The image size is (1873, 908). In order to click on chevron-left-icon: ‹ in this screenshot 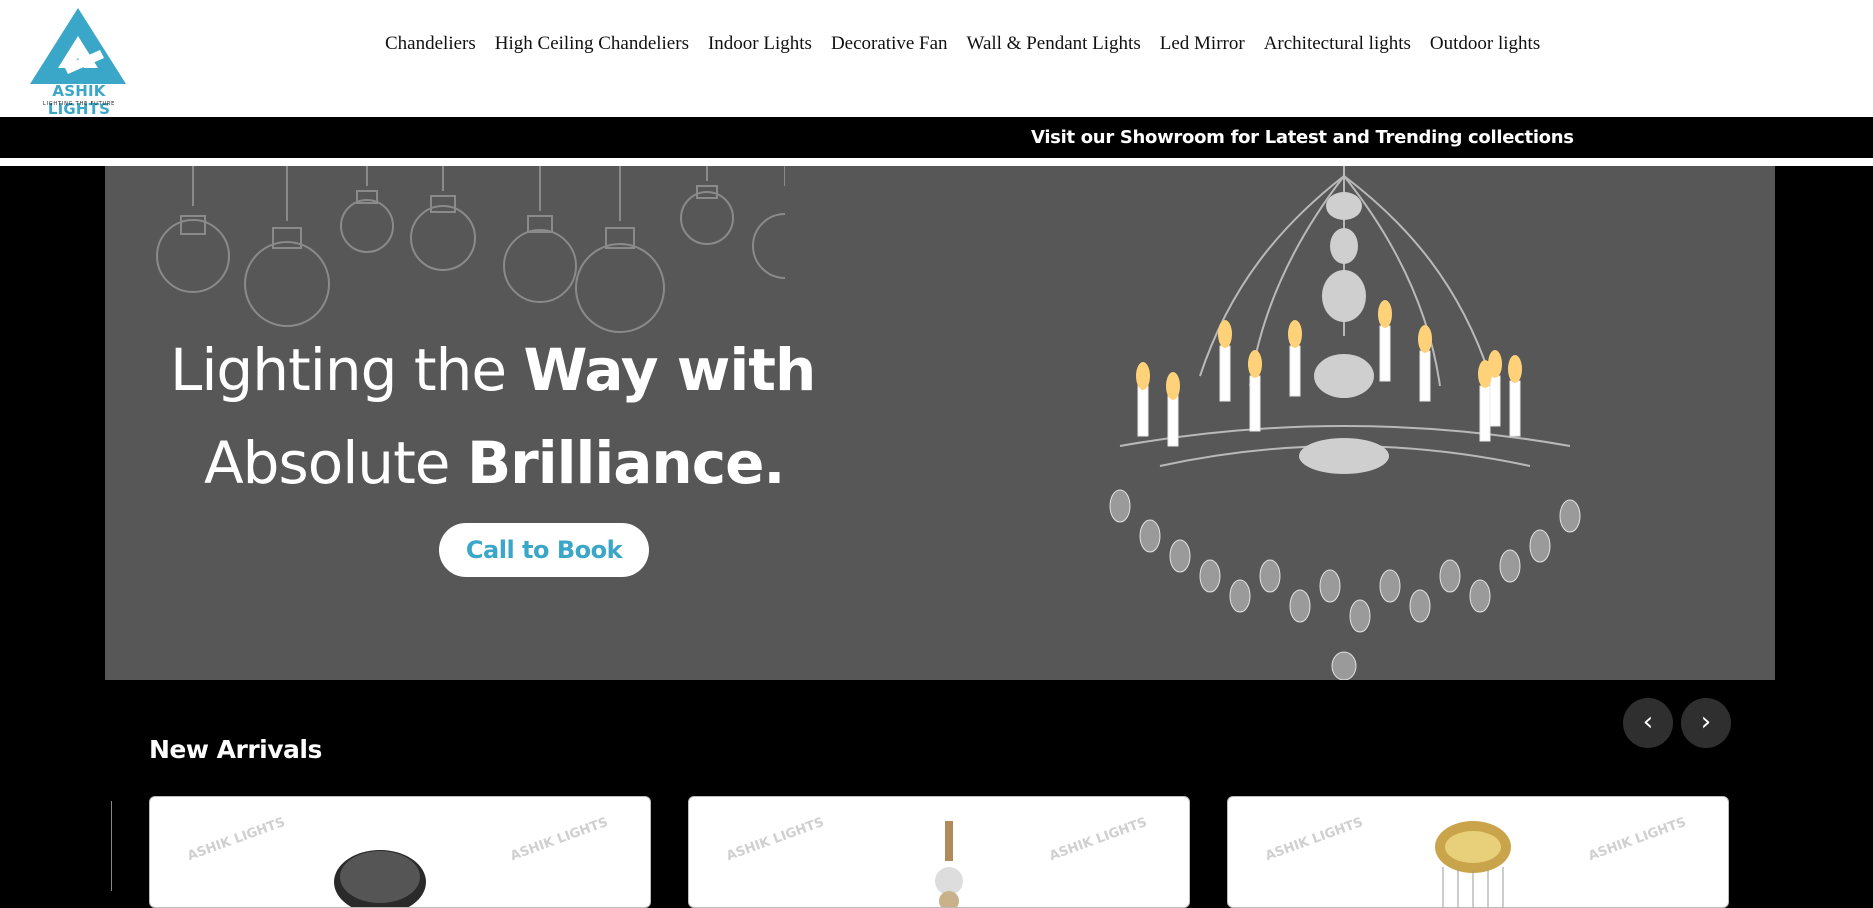, I will do `click(1648, 722)`.